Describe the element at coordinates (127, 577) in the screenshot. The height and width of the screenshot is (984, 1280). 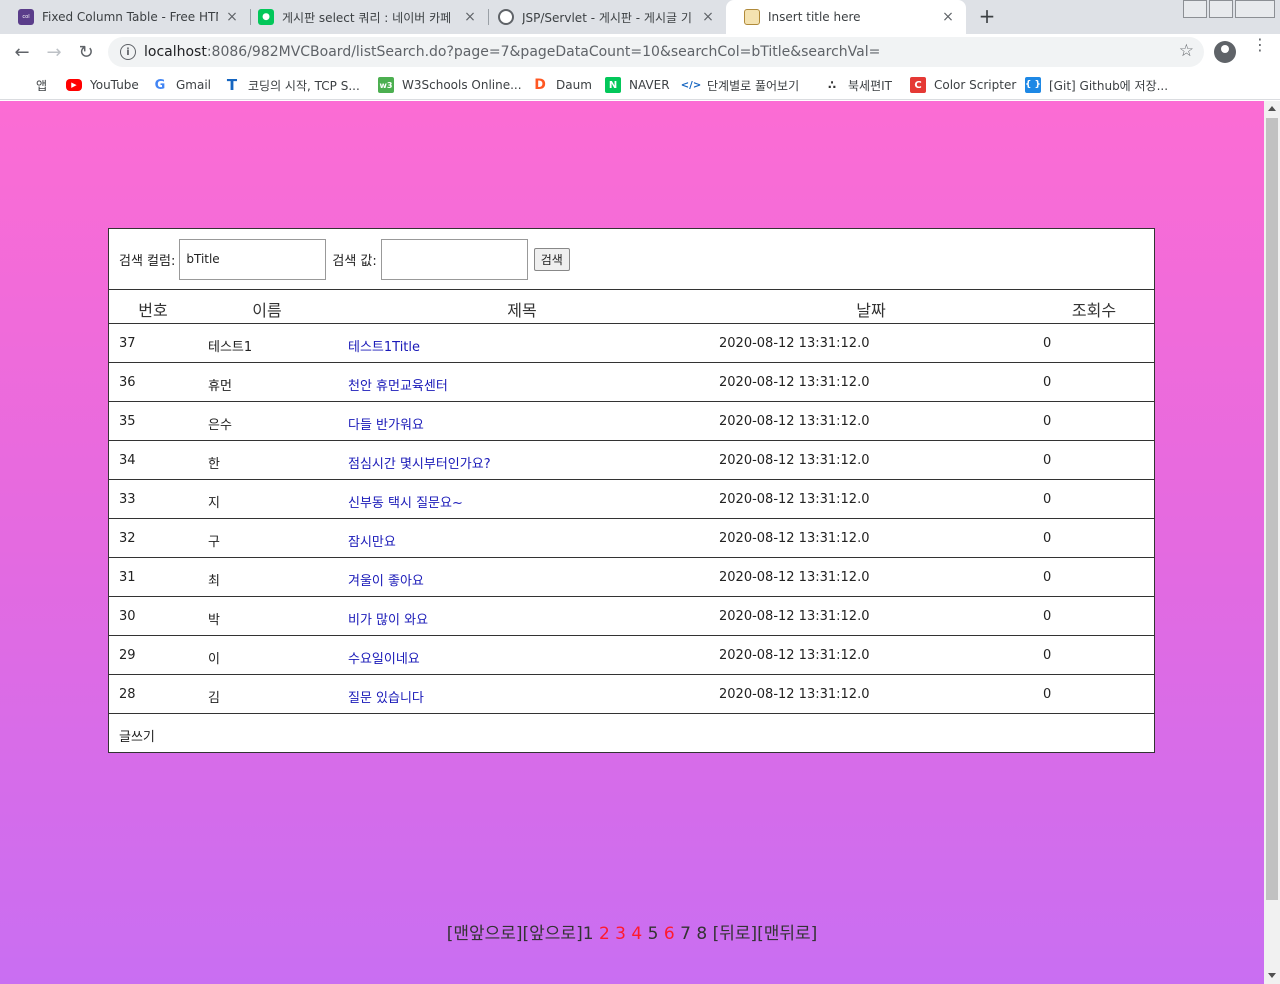
I see `cell-no: 31` at that location.